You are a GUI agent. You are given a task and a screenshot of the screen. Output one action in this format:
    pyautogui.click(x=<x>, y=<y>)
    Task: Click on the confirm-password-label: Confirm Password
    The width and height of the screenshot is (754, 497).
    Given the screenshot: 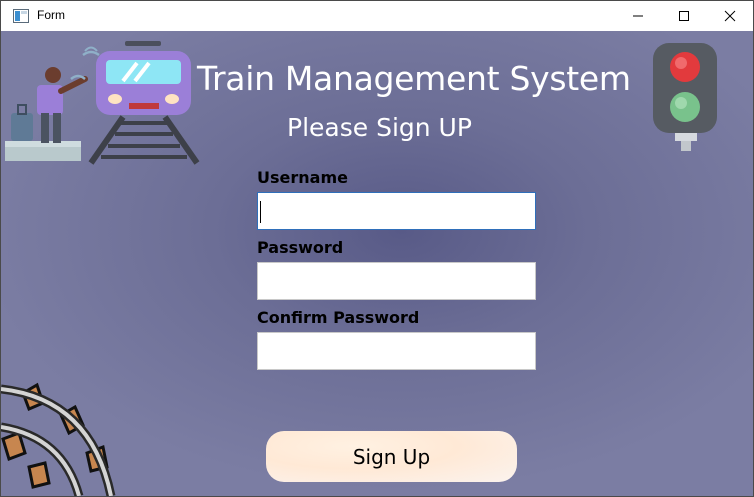 What is the action you would take?
    pyautogui.click(x=338, y=317)
    